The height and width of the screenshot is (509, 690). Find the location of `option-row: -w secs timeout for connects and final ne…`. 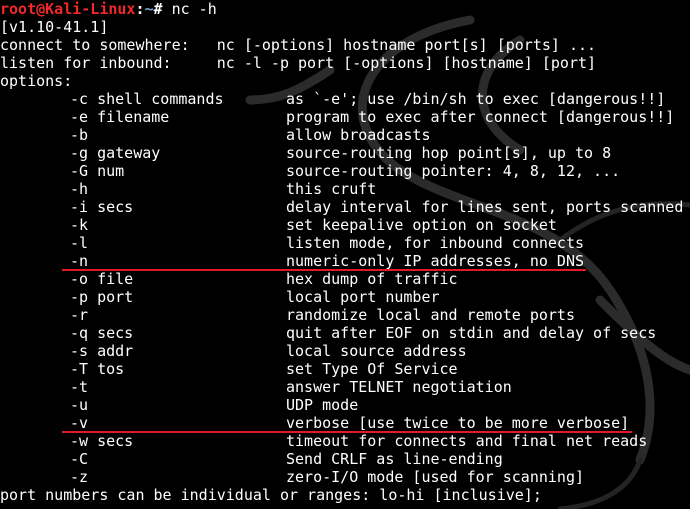

option-row: -w secs timeout for connects and final ne… is located at coordinates (345, 441).